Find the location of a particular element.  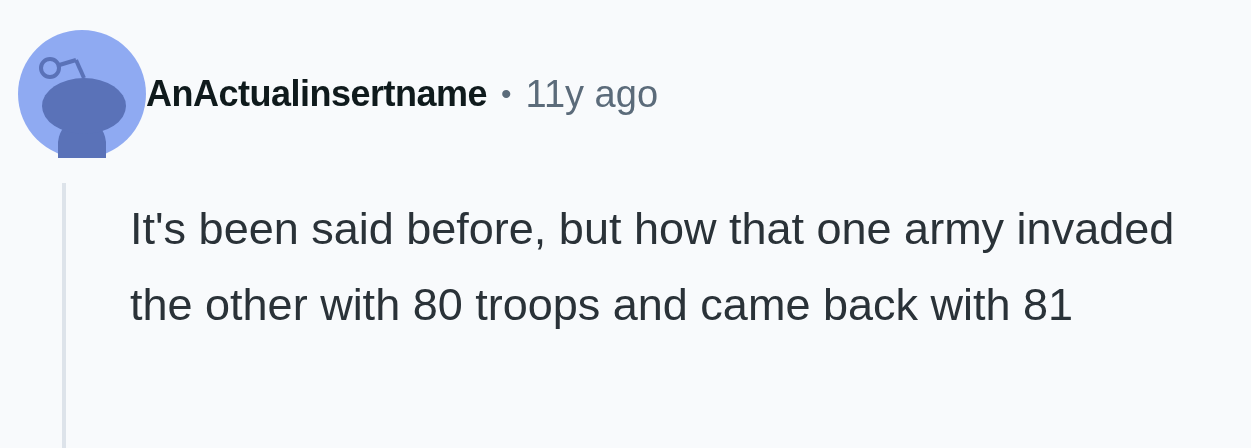

comment-age: 11y ago is located at coordinates (591, 94).